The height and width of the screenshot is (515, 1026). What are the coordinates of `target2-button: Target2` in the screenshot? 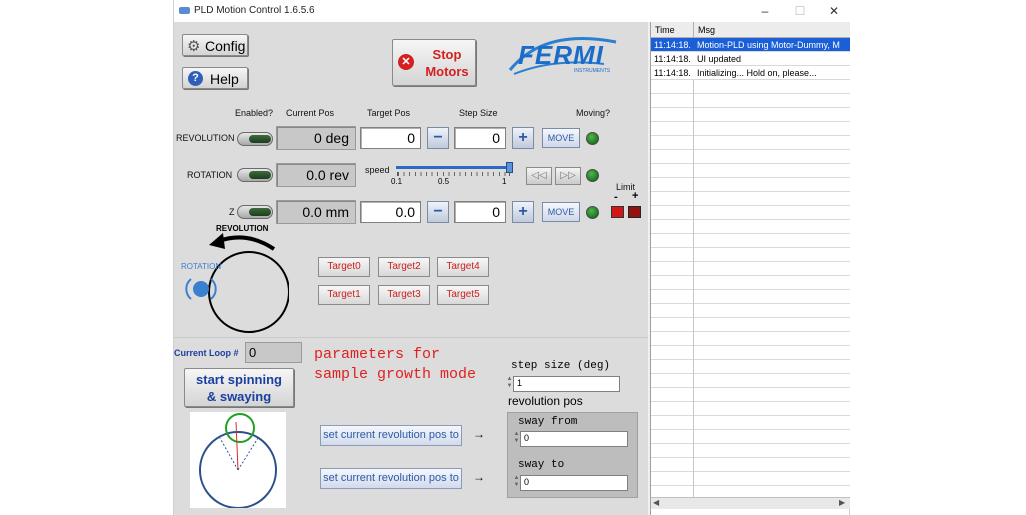 It's located at (404, 267).